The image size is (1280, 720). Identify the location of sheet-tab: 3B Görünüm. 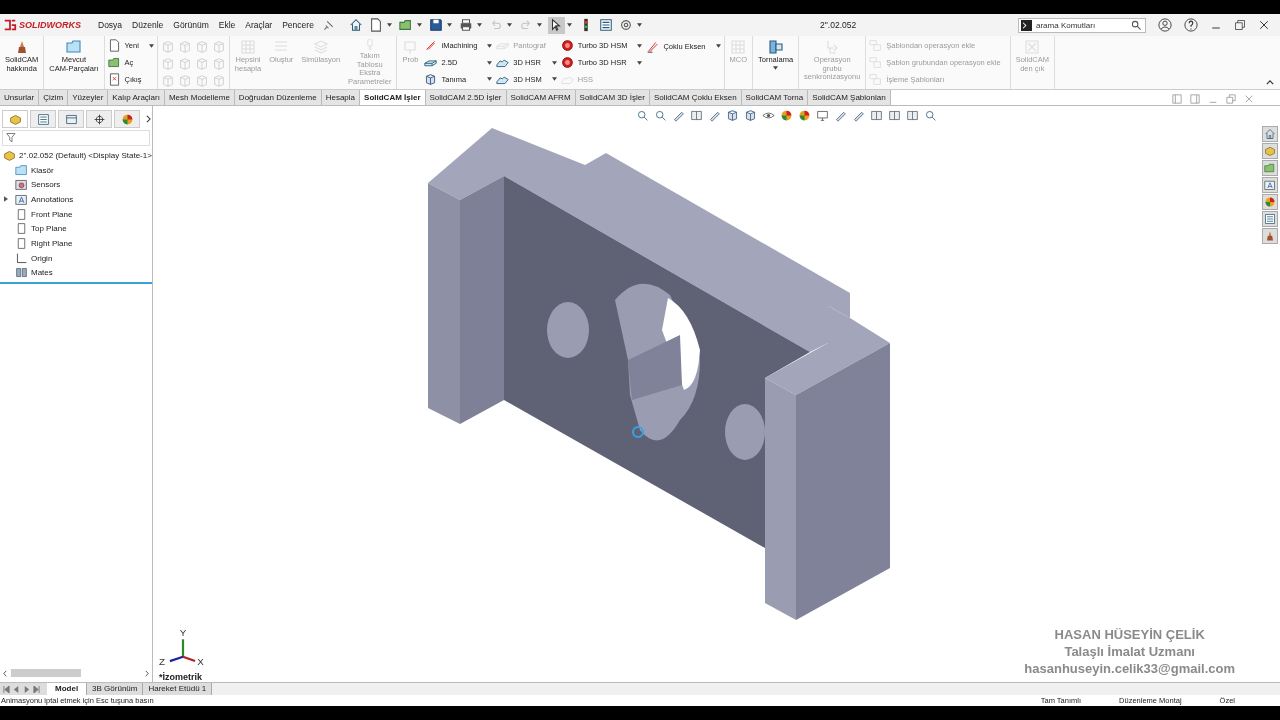
(115, 689).